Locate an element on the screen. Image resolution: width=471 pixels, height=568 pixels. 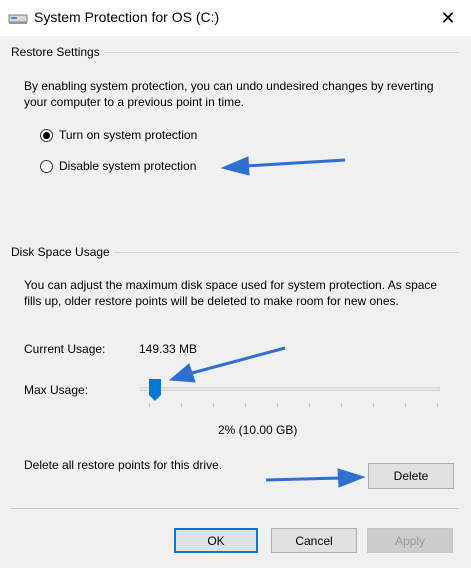
cancel-button: Cancel is located at coordinates (314, 540).